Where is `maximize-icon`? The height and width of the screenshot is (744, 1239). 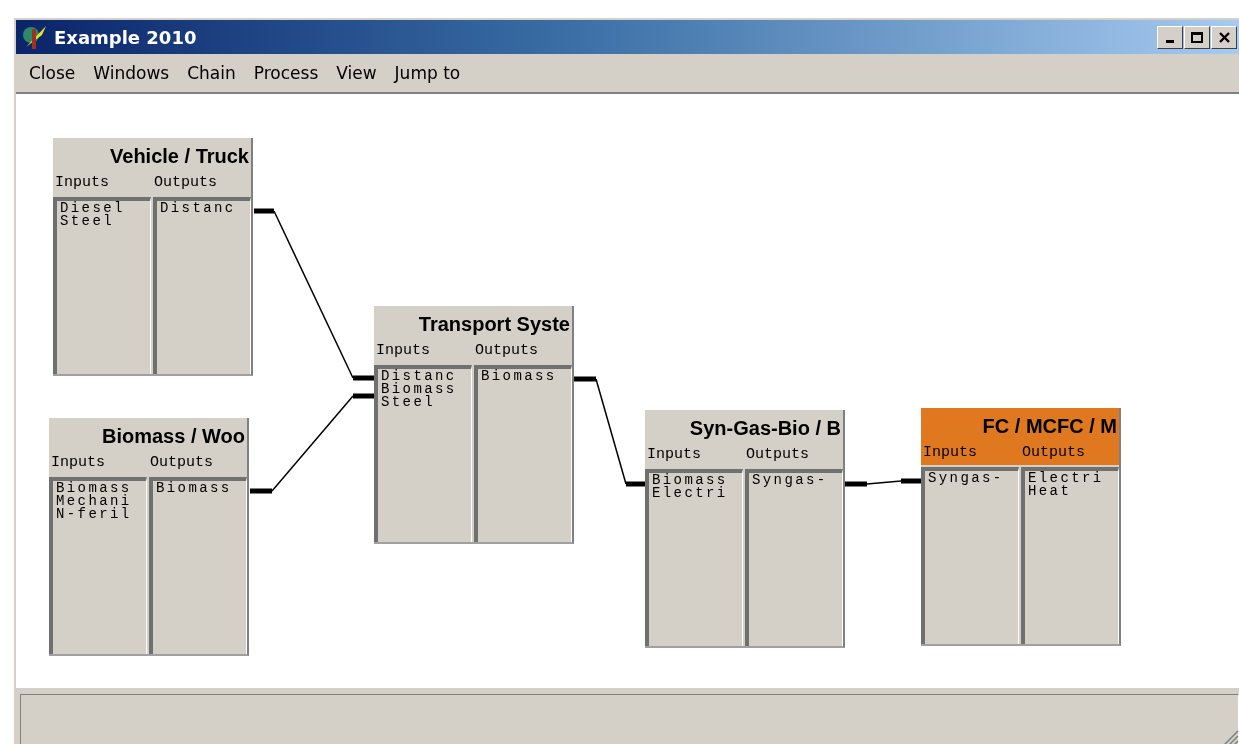
maximize-icon is located at coordinates (1197, 37).